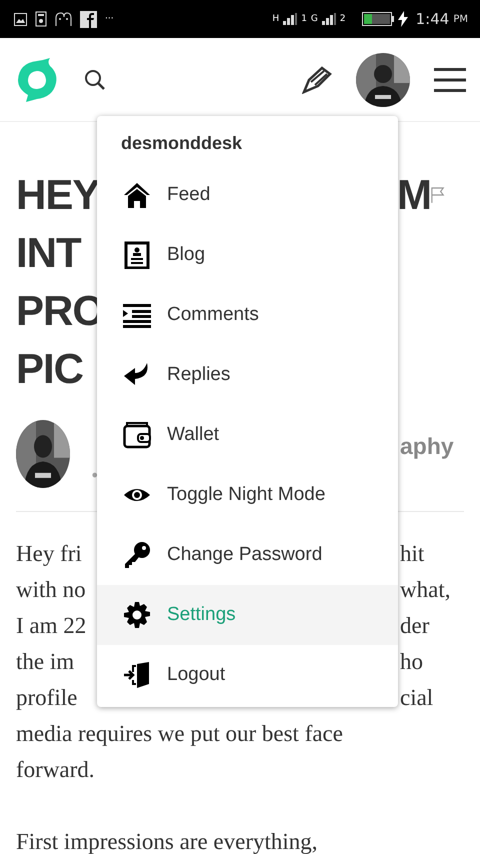 The image size is (480, 854). I want to click on pen-icon, so click(317, 80).